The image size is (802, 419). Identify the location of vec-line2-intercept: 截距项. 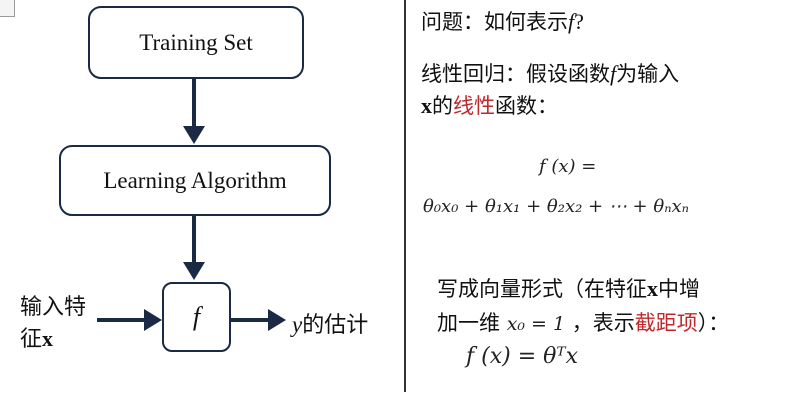
(666, 323).